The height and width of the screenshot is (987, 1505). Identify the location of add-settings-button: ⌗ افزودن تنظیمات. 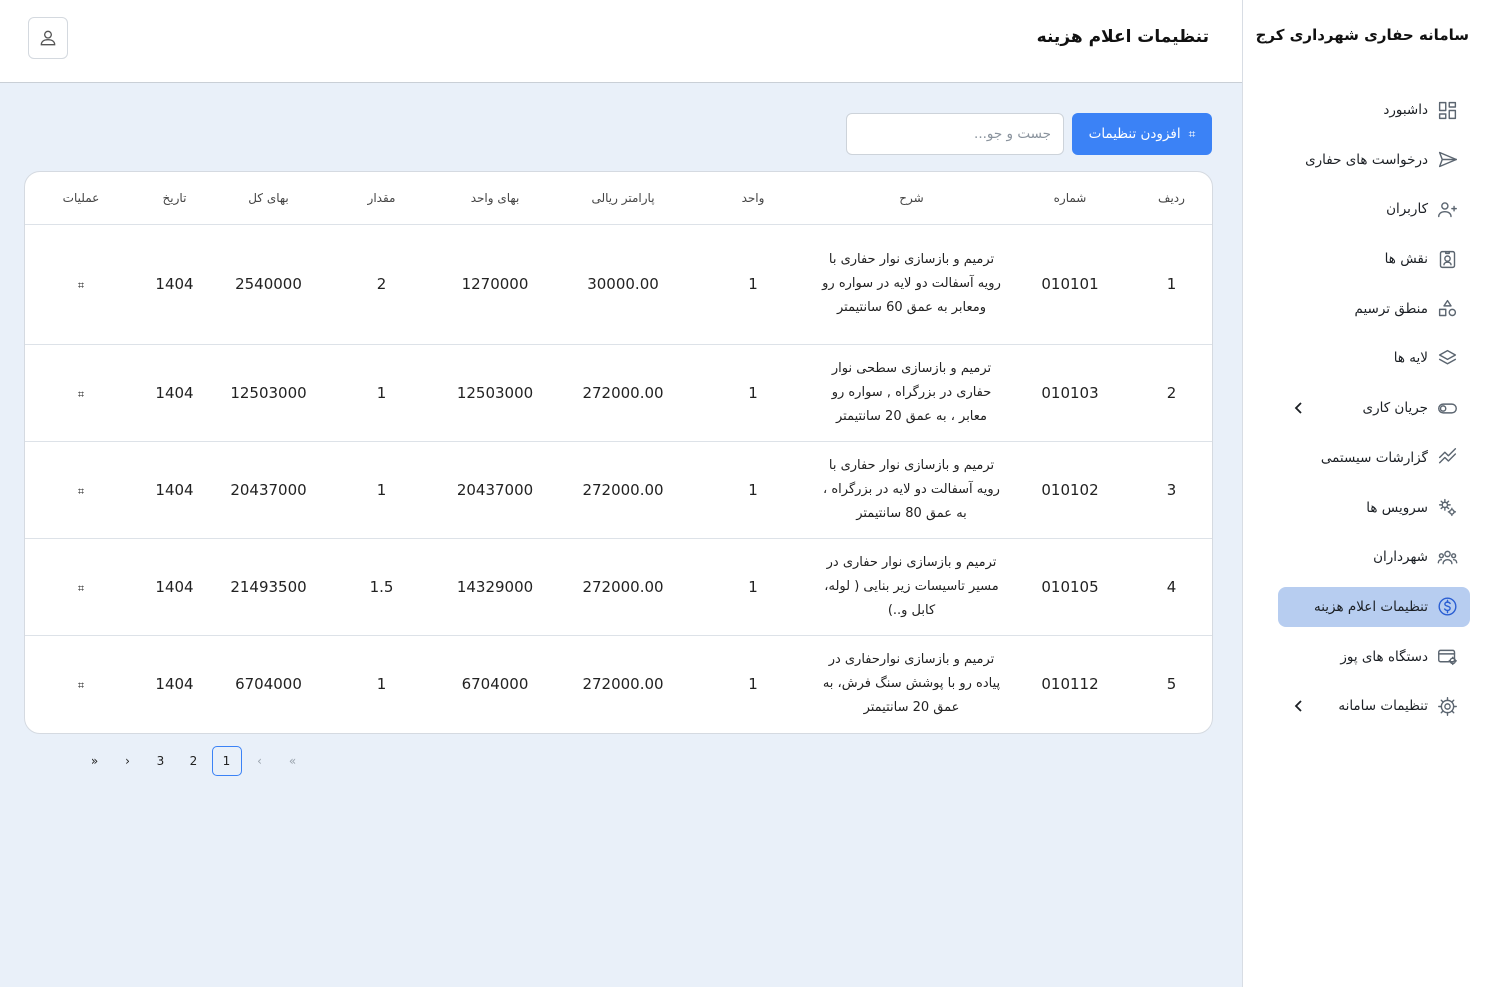
(1142, 134).